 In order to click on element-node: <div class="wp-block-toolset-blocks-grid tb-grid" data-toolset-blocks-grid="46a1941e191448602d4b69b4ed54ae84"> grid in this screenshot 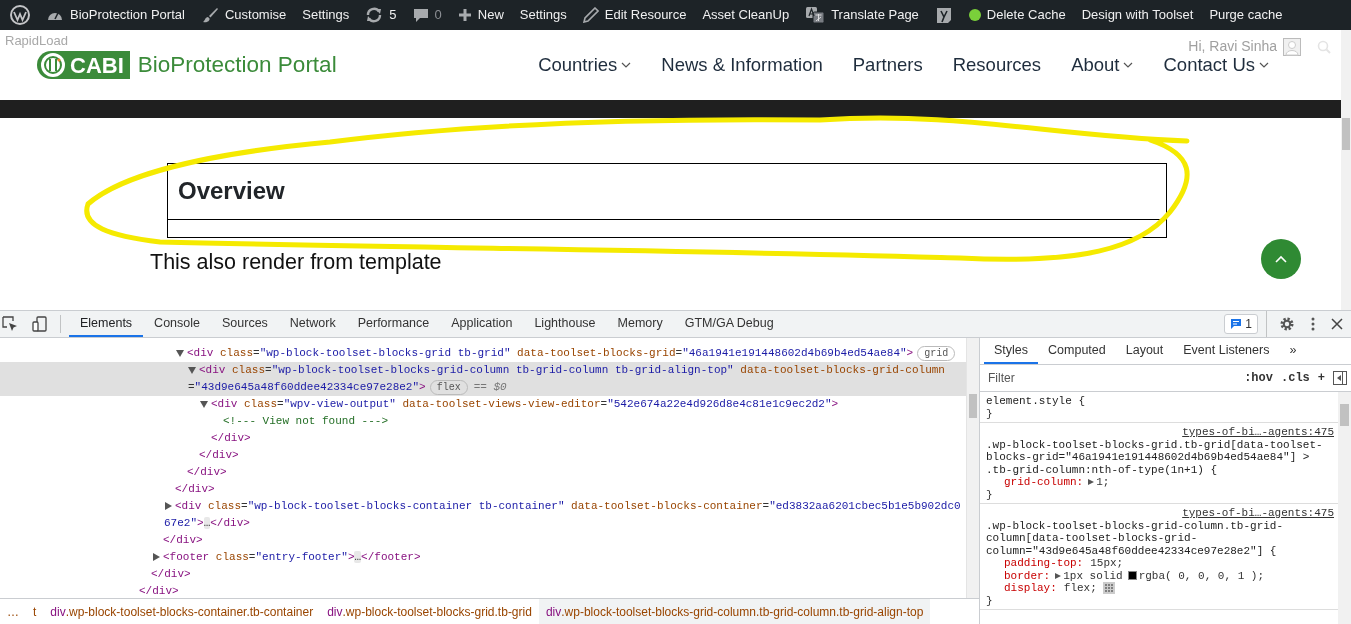, I will do `click(483, 353)`.